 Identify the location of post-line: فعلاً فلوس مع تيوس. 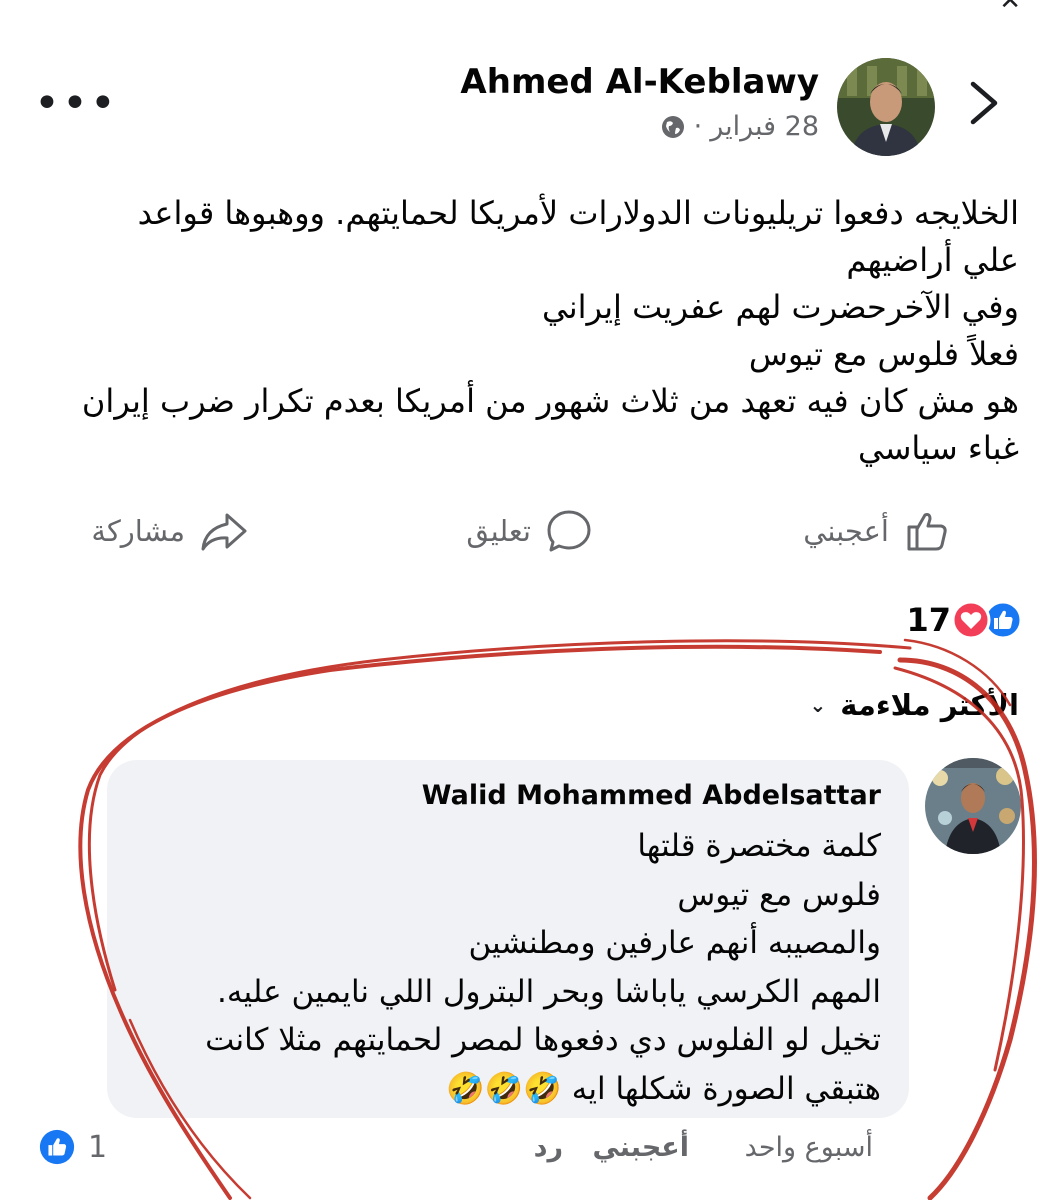
(883, 354).